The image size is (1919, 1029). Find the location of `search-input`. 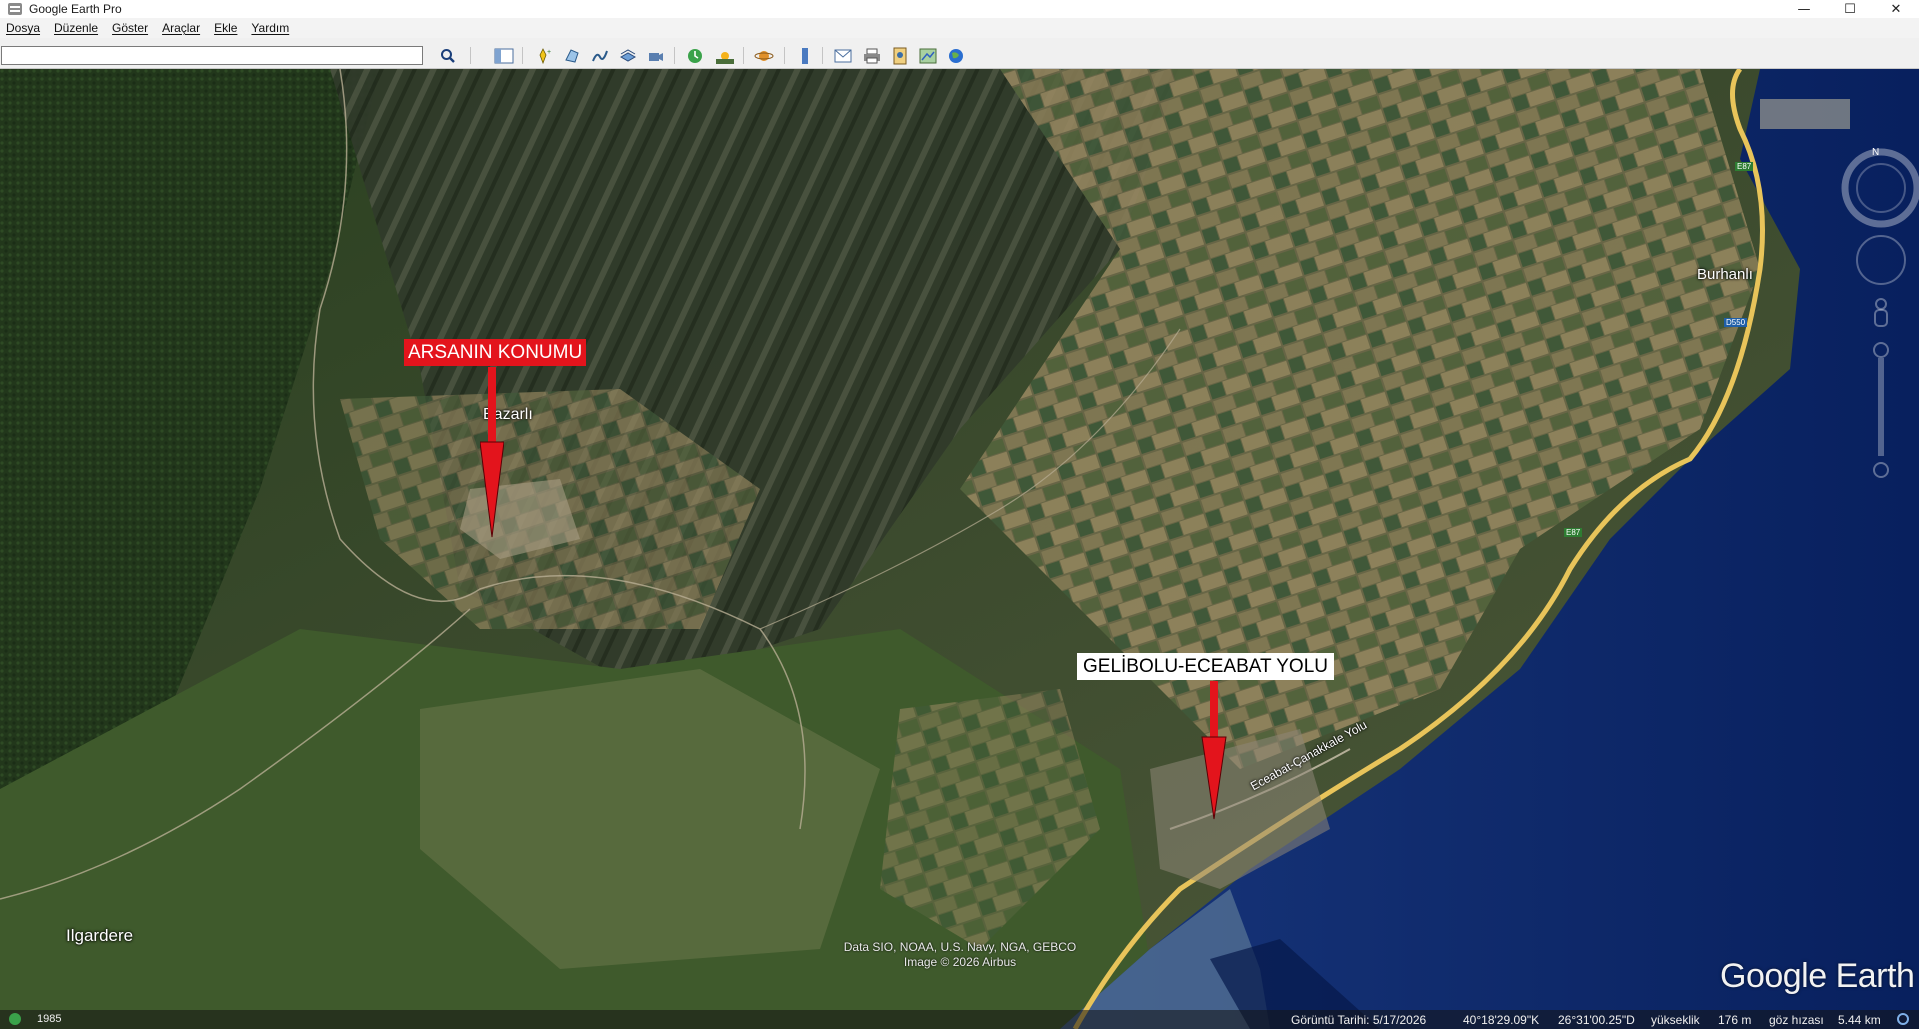

search-input is located at coordinates (212, 55).